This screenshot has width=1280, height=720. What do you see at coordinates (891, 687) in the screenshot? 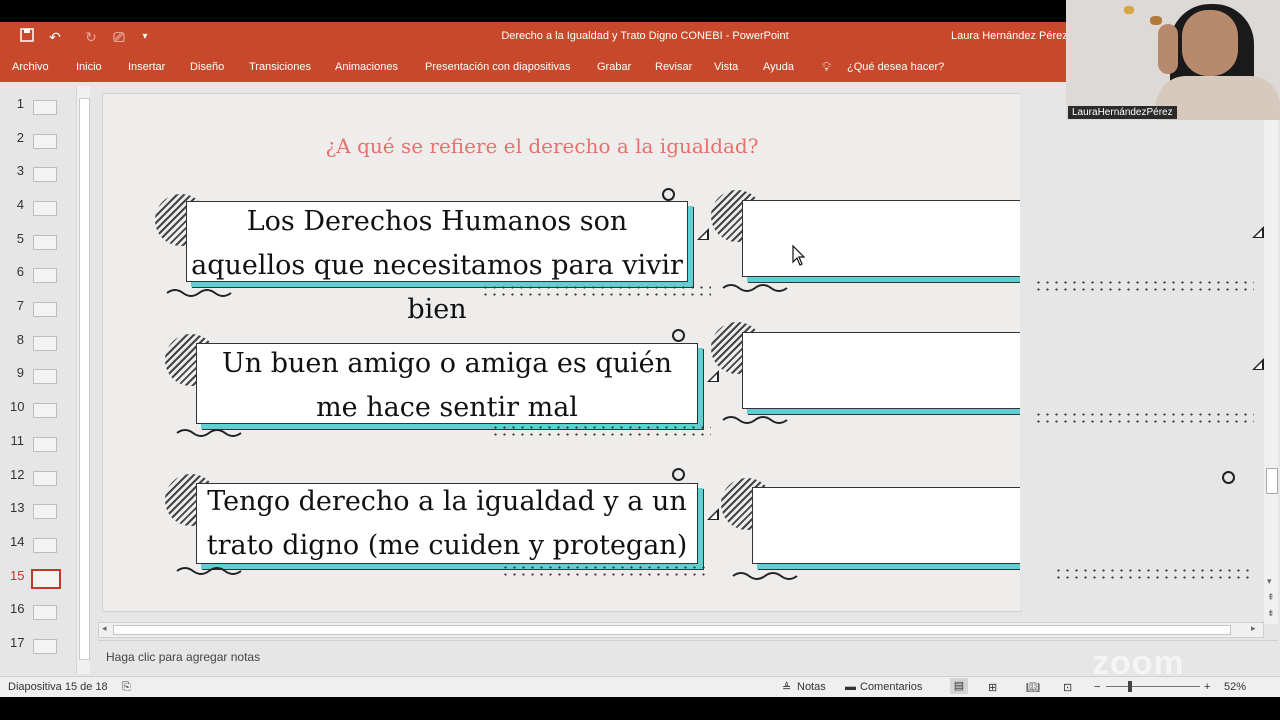
I see `comments-button: Comentarios` at bounding box center [891, 687].